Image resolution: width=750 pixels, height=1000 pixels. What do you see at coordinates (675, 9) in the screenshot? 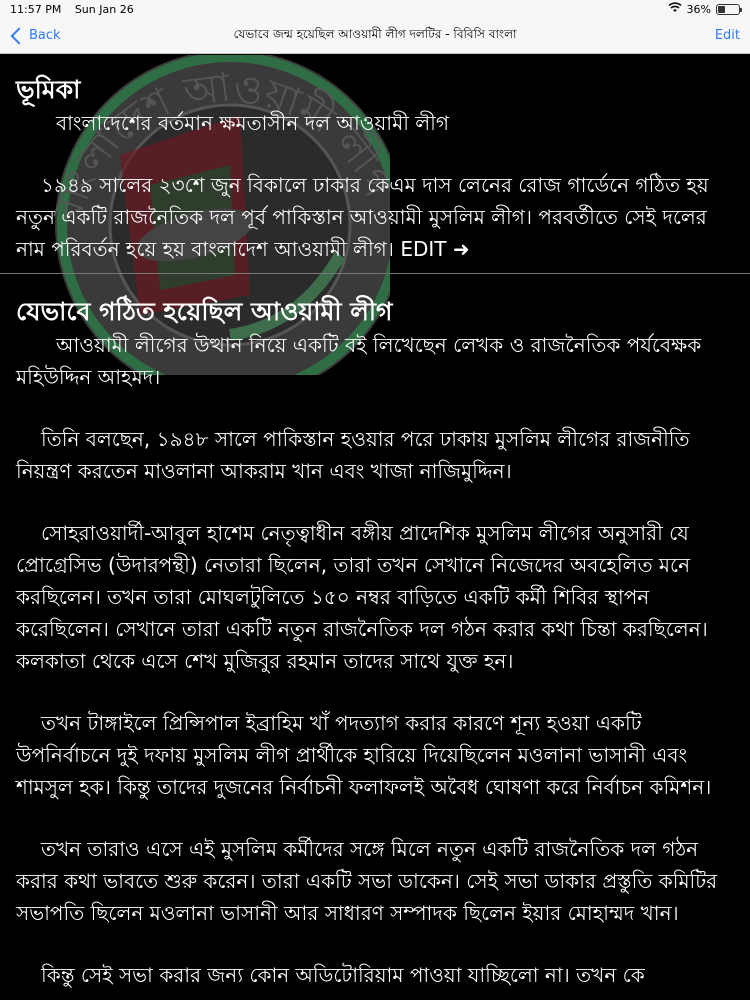
I see `wifi-icon` at bounding box center [675, 9].